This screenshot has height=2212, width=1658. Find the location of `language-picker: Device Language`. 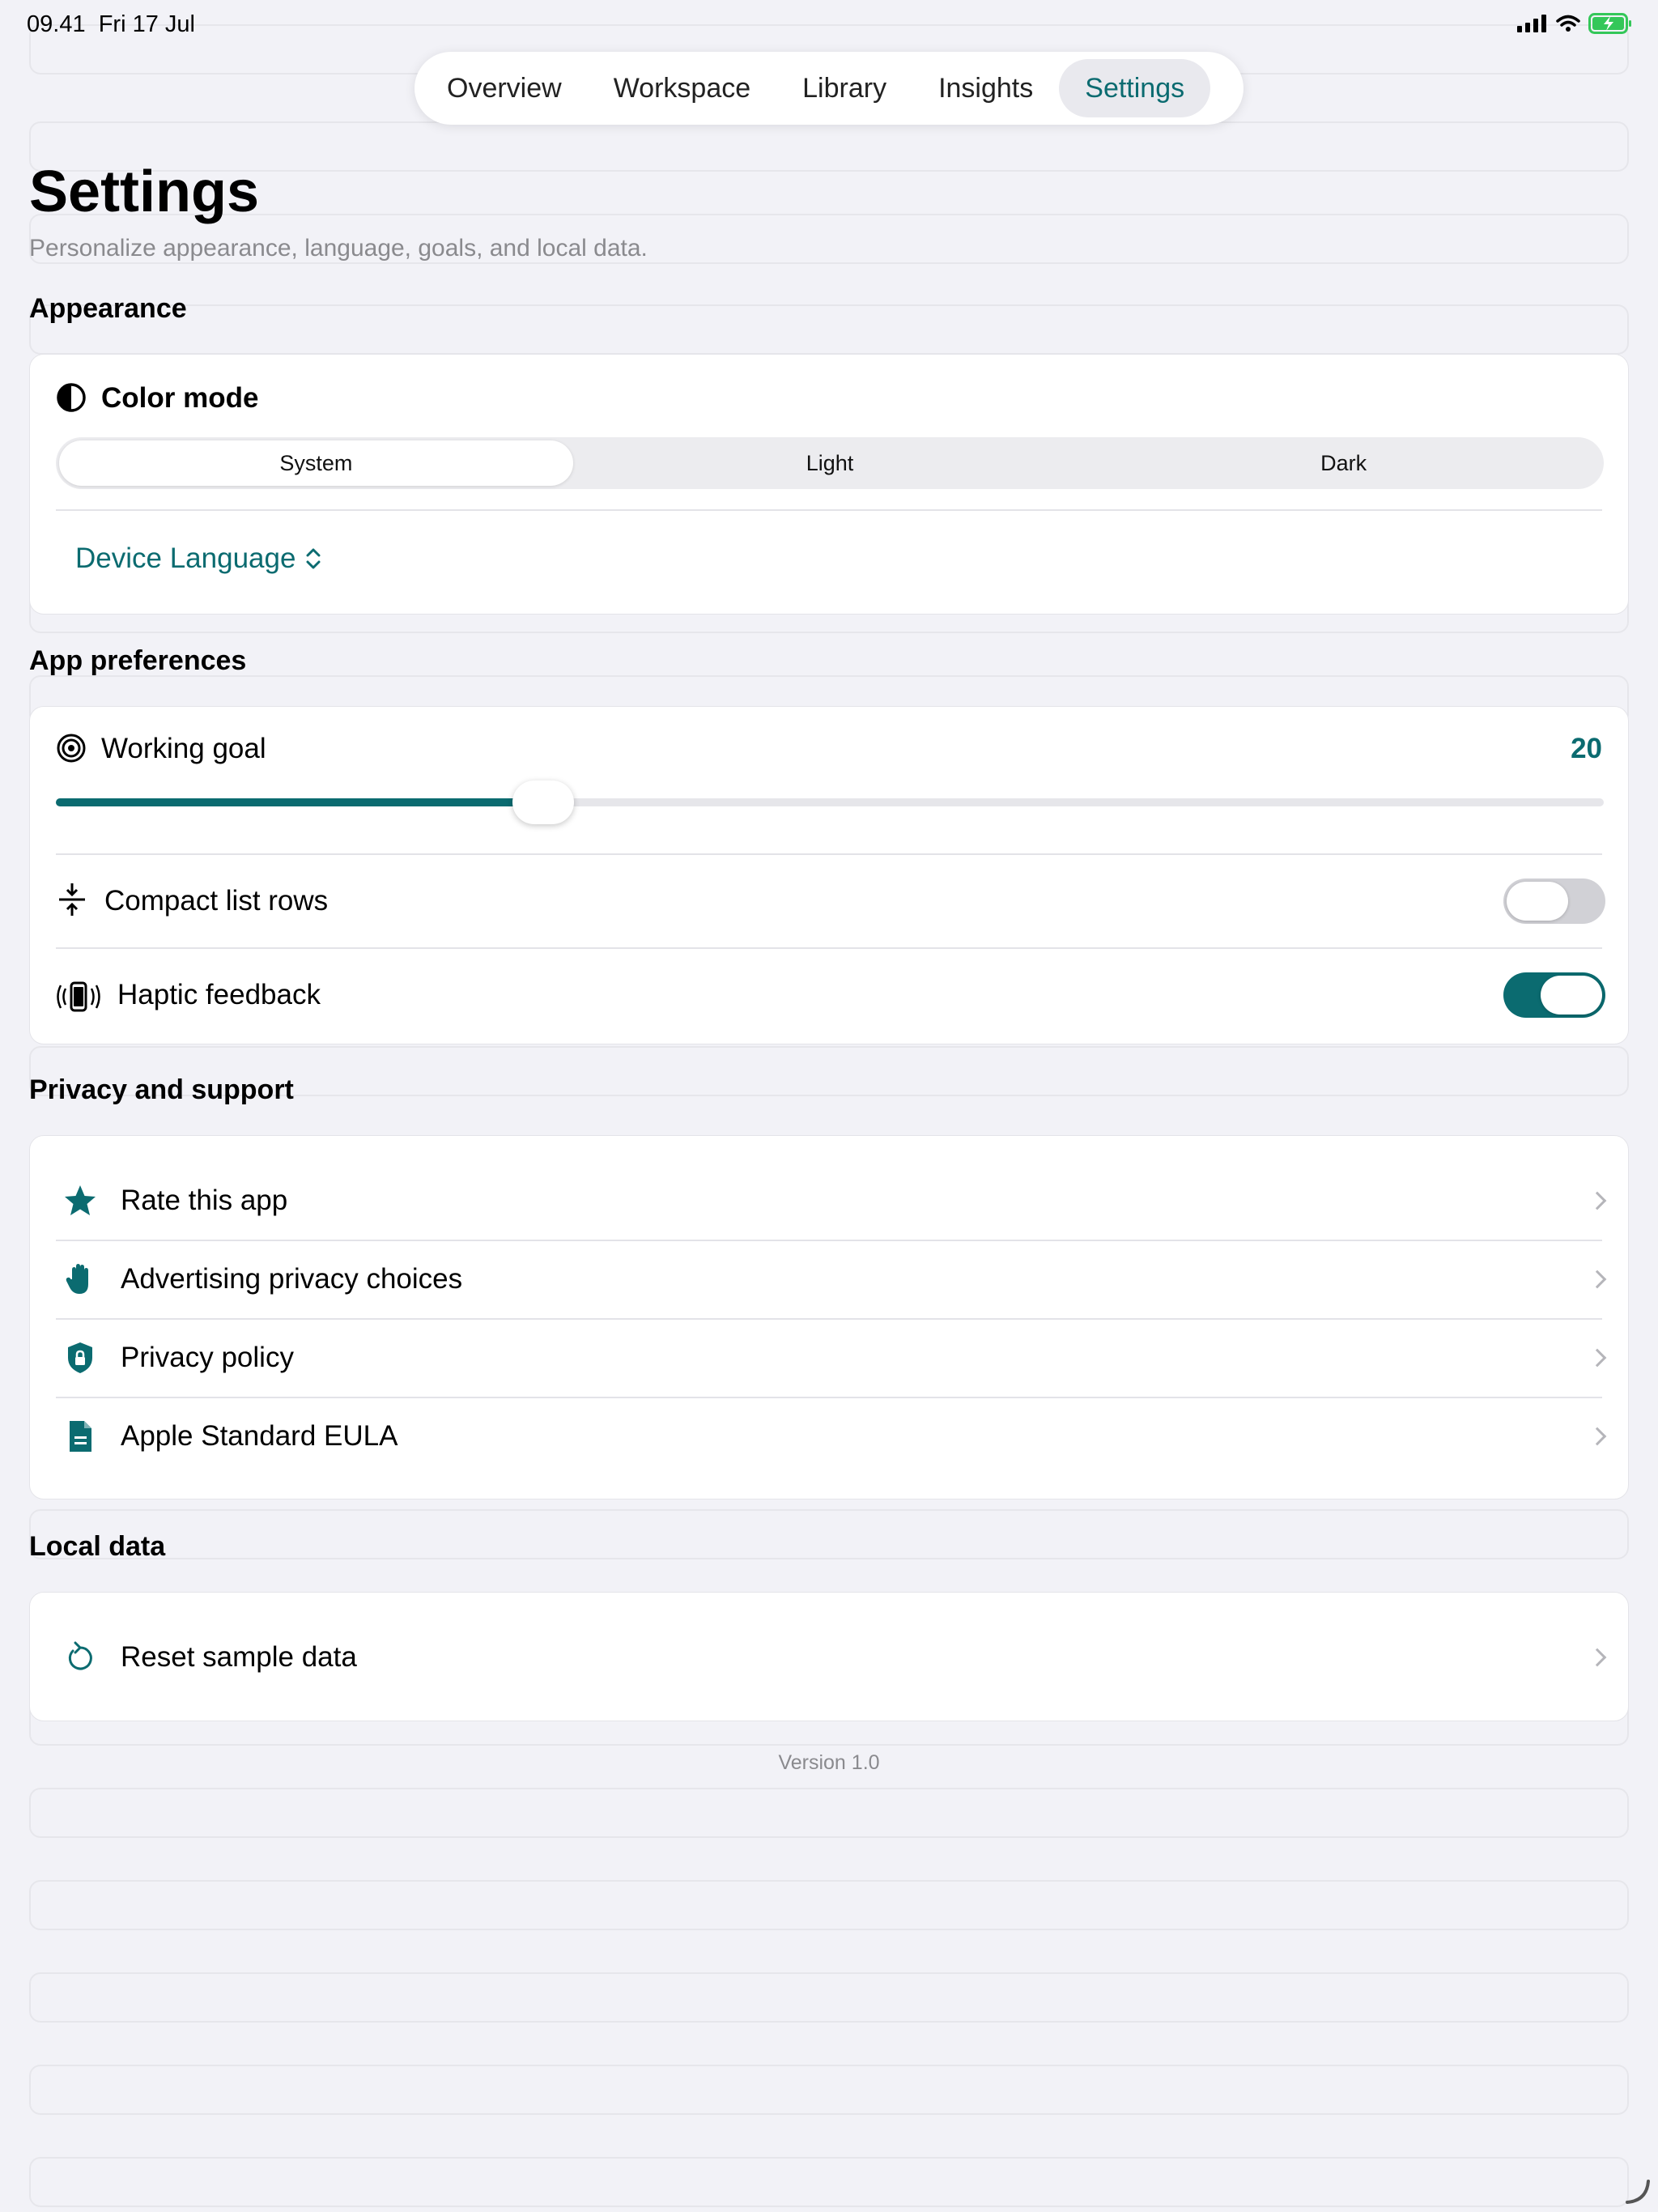

language-picker: Device Language is located at coordinates (198, 559).